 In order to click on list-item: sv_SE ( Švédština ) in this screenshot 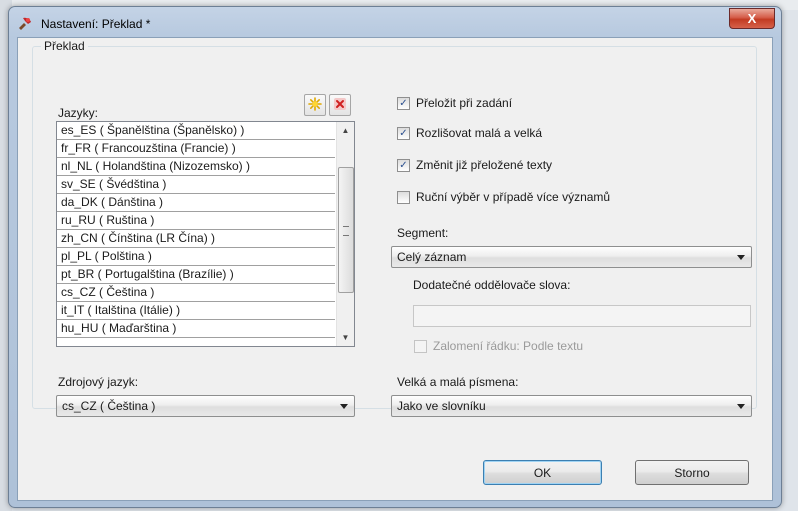, I will do `click(196, 185)`.